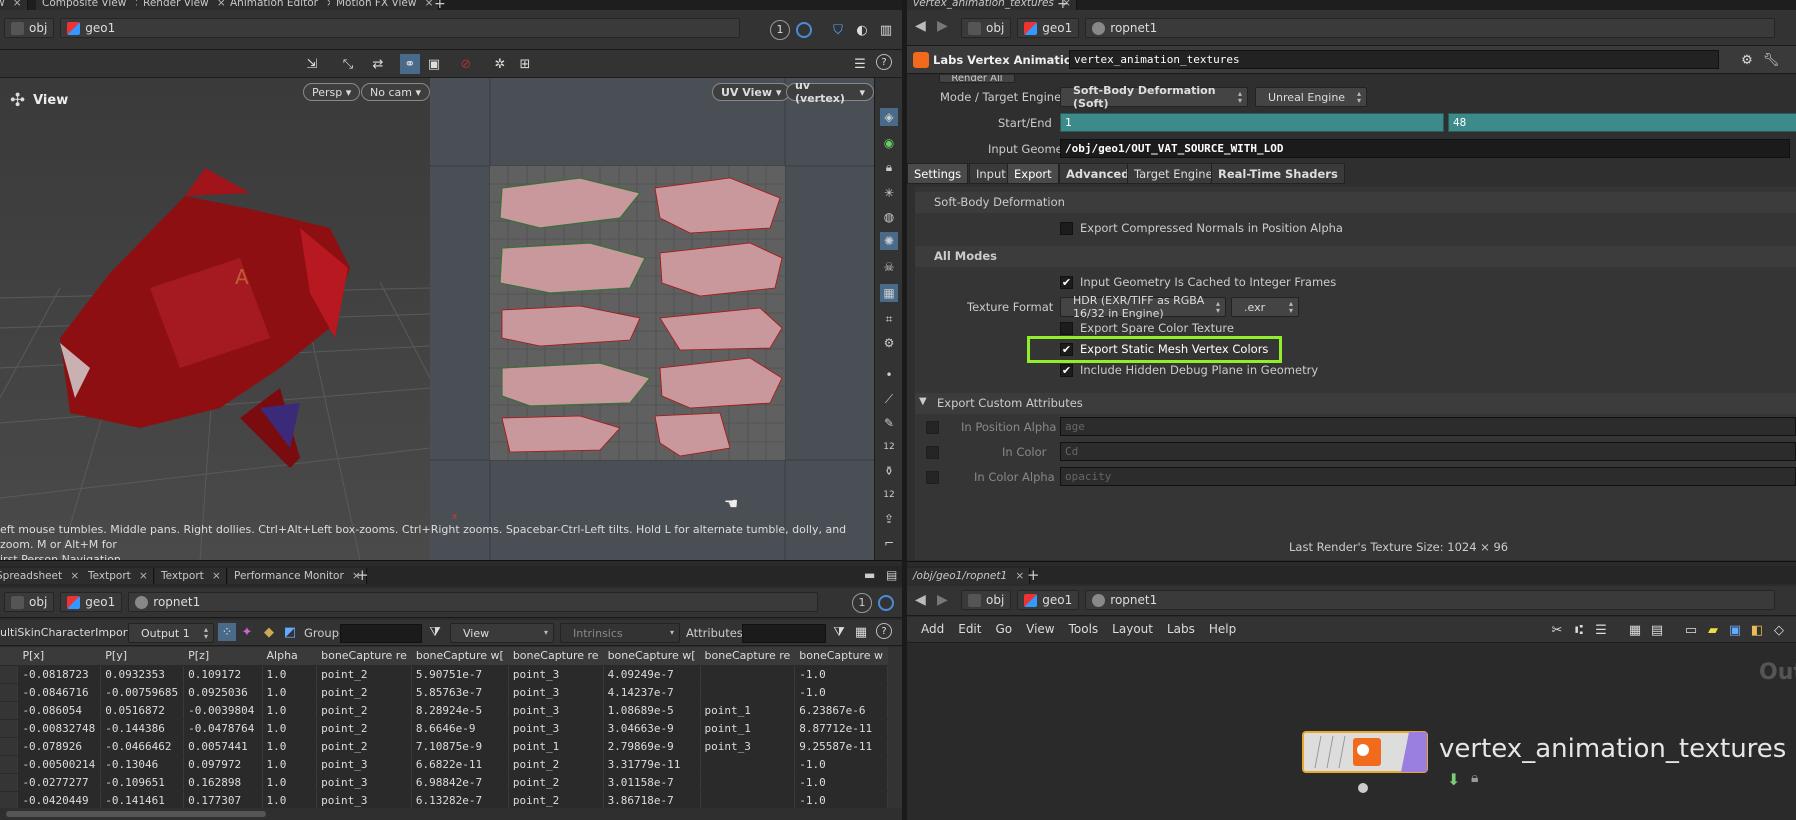 Image resolution: width=1796 pixels, height=820 pixels. I want to click on table-cell: 6.98842e-7, so click(460, 782).